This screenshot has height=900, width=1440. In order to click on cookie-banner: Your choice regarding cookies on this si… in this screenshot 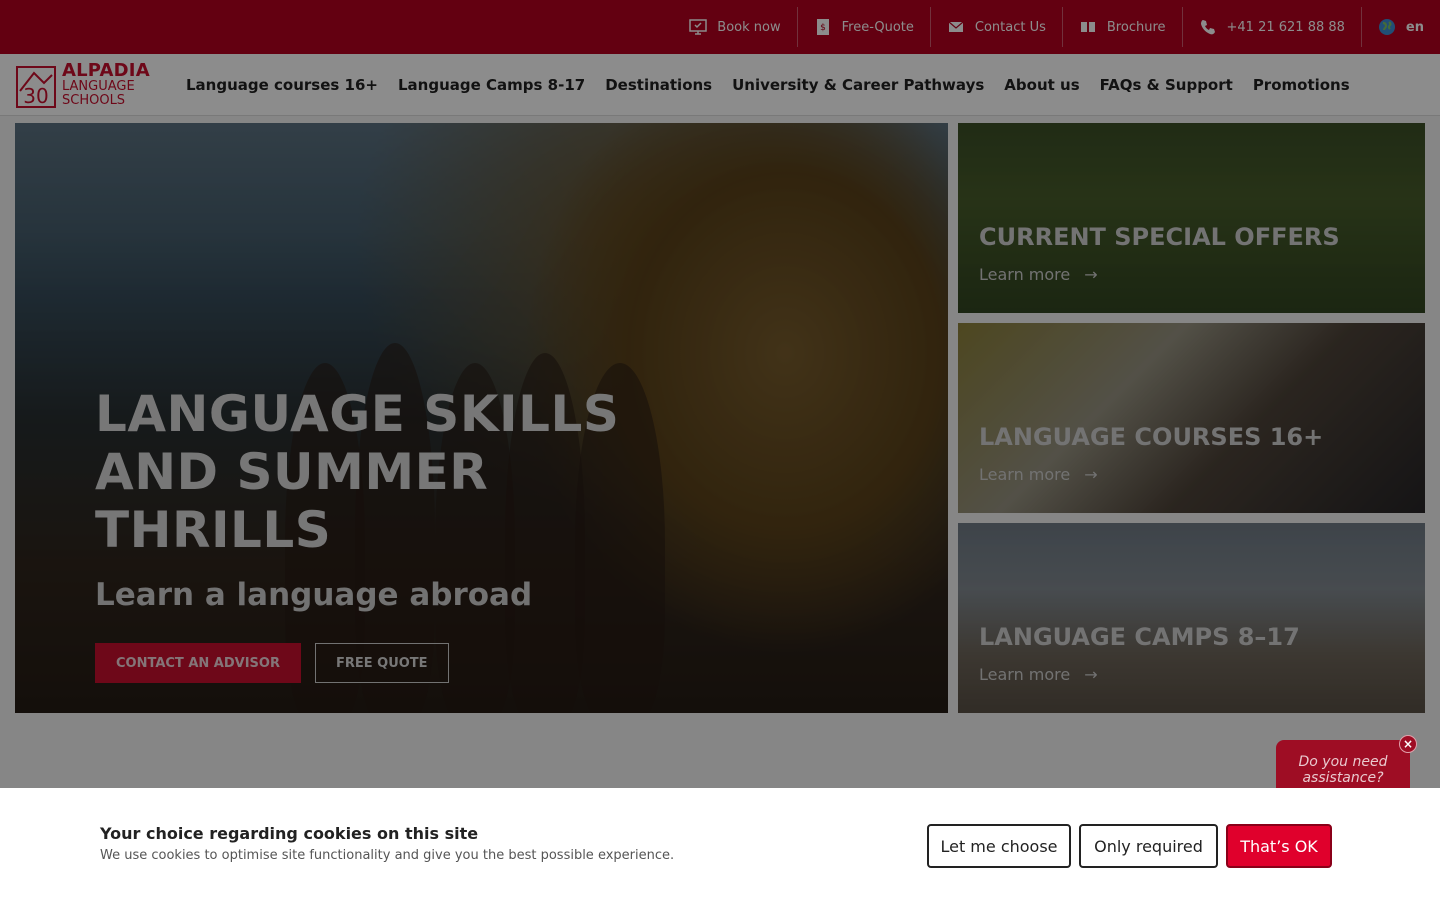, I will do `click(720, 844)`.